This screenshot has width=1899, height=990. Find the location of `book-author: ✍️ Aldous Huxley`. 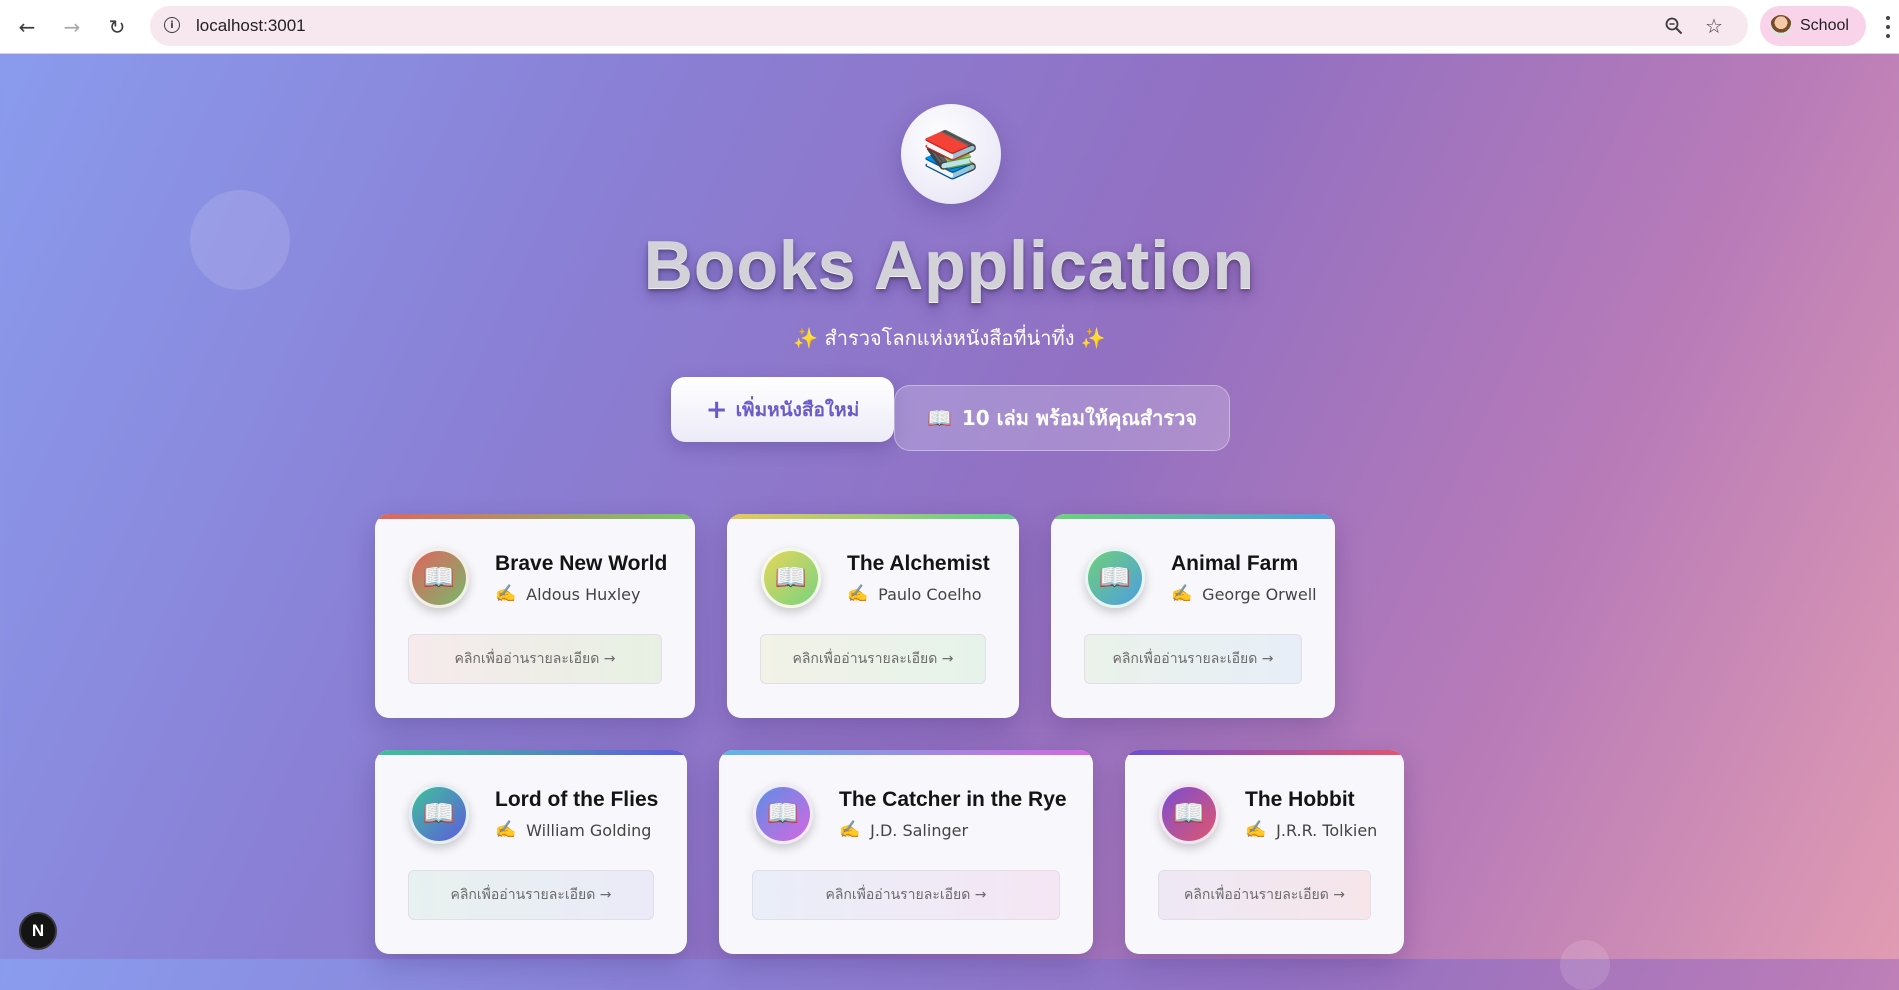

book-author: ✍️ Aldous Huxley is located at coordinates (567, 594).